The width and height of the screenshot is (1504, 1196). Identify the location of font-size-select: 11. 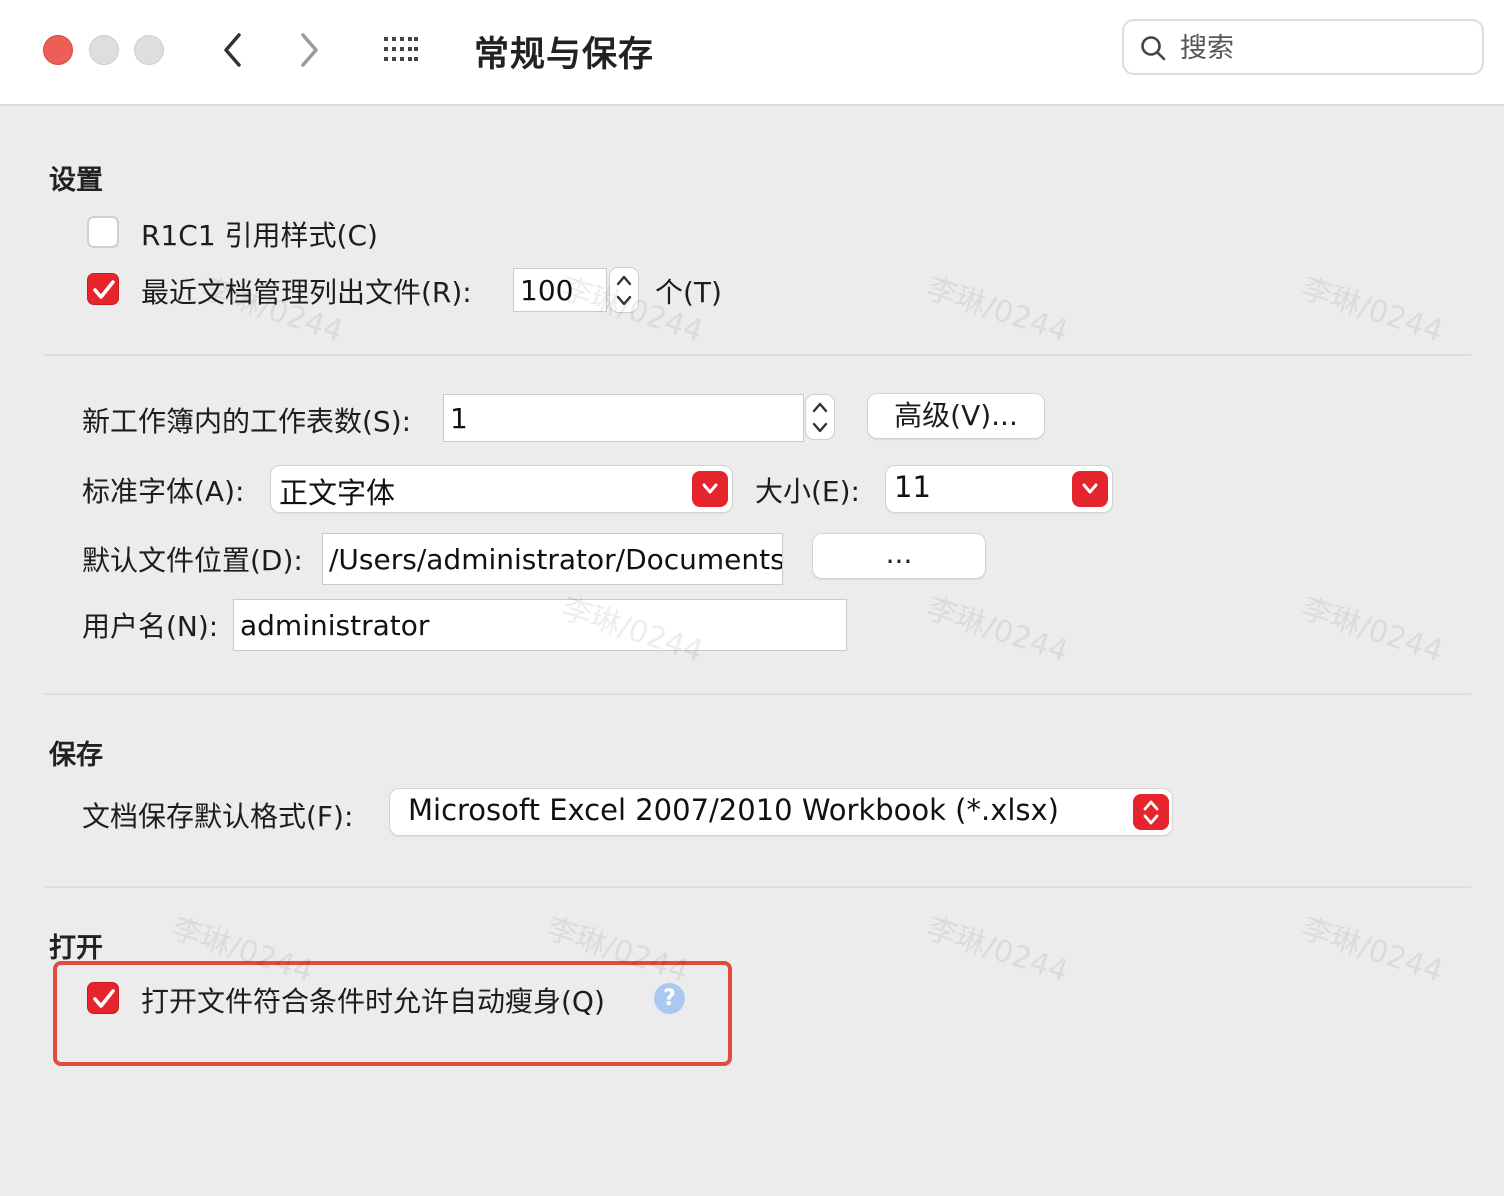
(999, 489).